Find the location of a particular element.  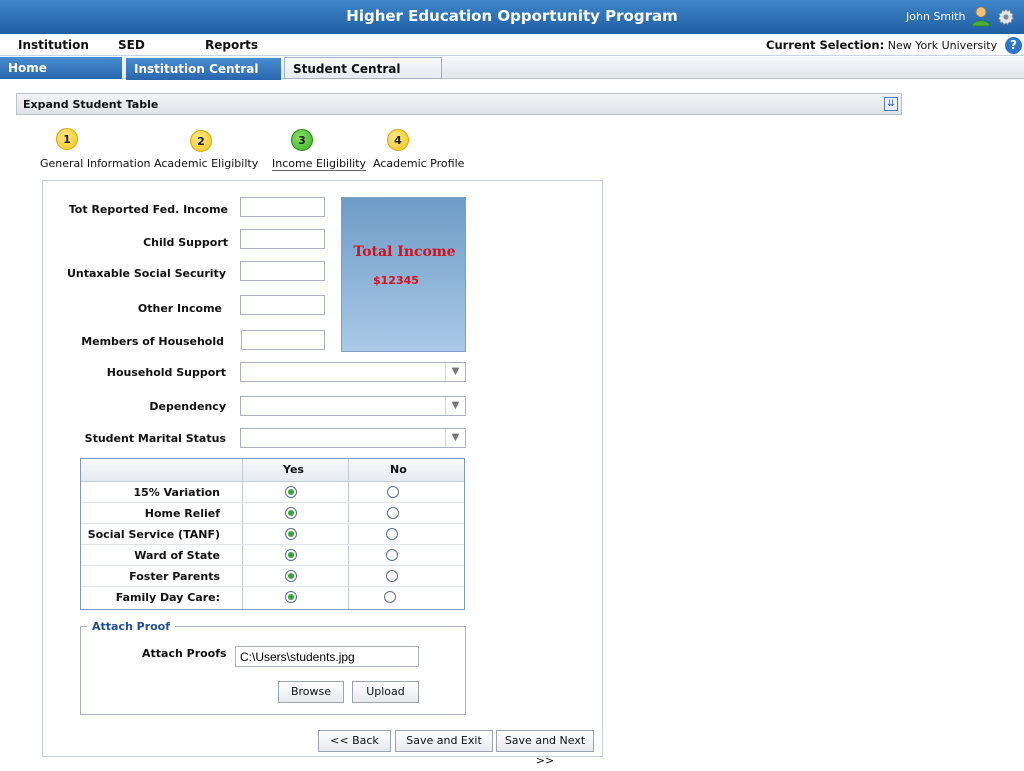

menu-institution: Institution is located at coordinates (53, 45).